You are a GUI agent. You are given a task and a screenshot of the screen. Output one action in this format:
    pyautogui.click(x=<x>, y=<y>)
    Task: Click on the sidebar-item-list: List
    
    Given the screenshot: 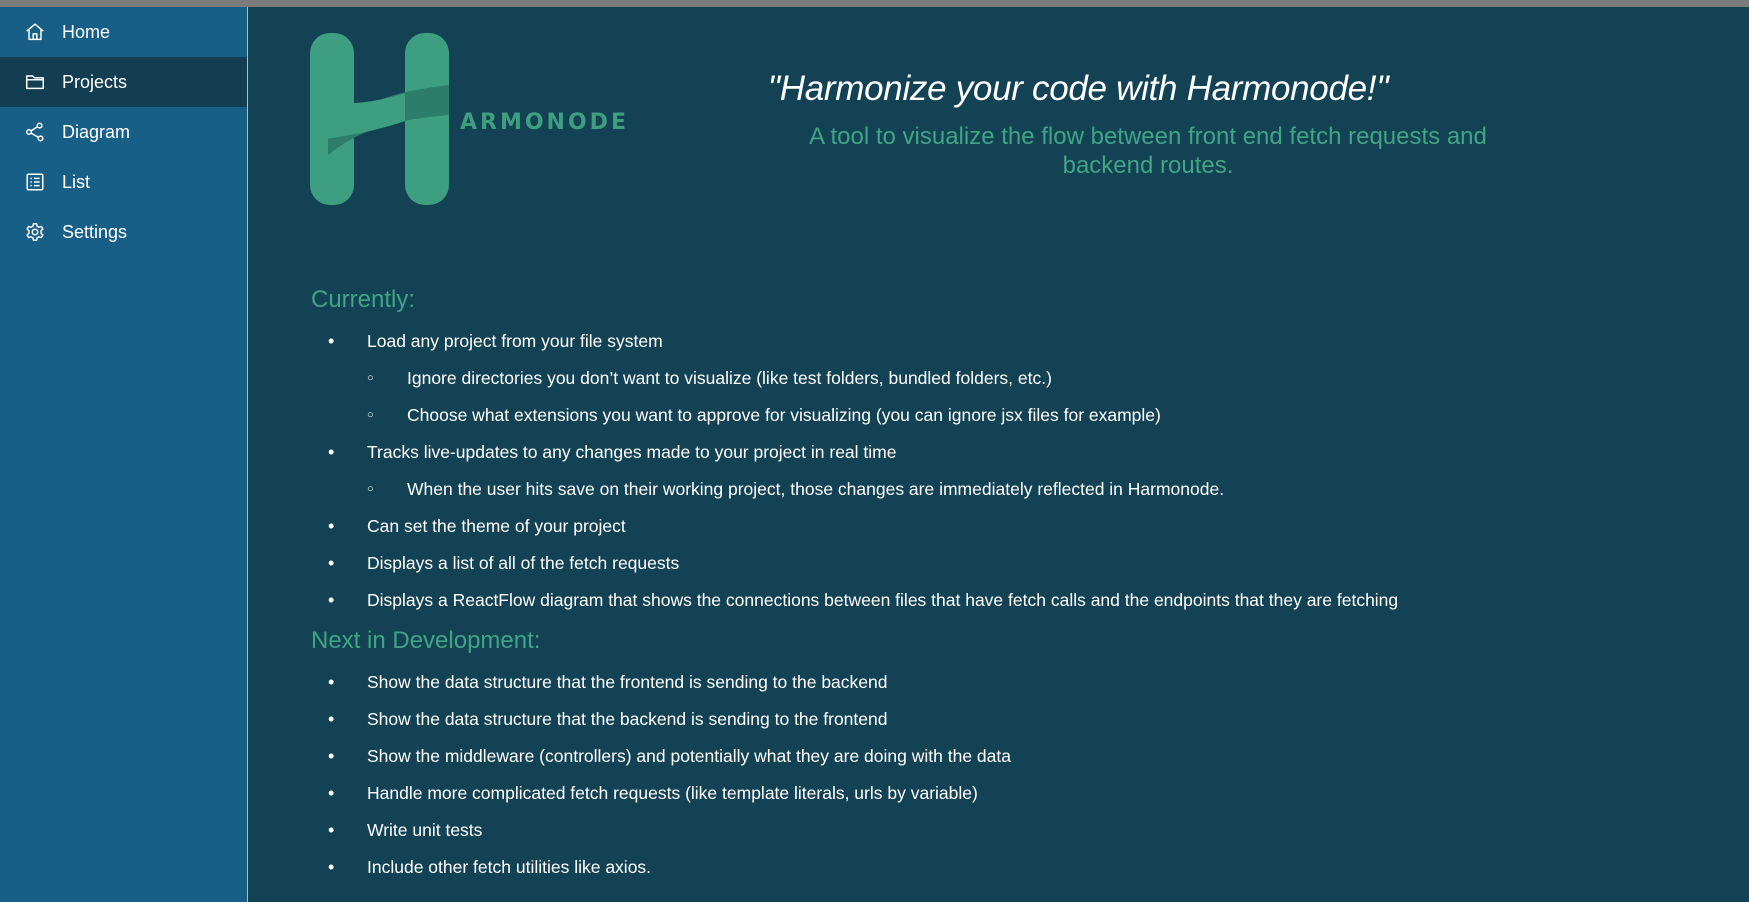 What is the action you would take?
    pyautogui.click(x=123, y=182)
    